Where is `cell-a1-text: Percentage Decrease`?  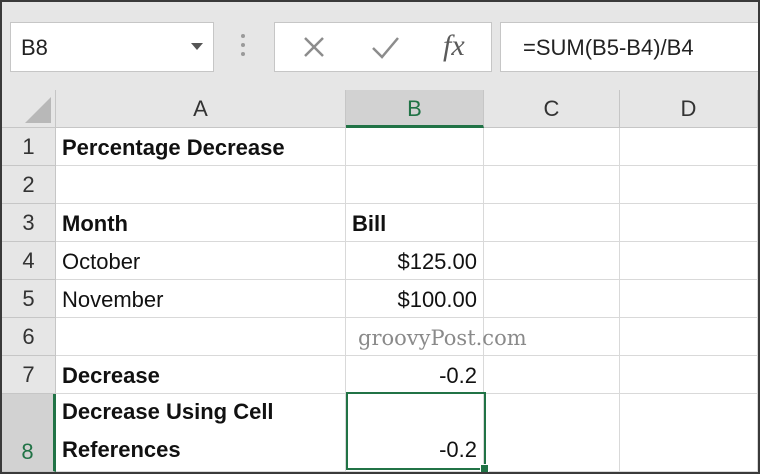
cell-a1-text: Percentage Decrease is located at coordinates (173, 147).